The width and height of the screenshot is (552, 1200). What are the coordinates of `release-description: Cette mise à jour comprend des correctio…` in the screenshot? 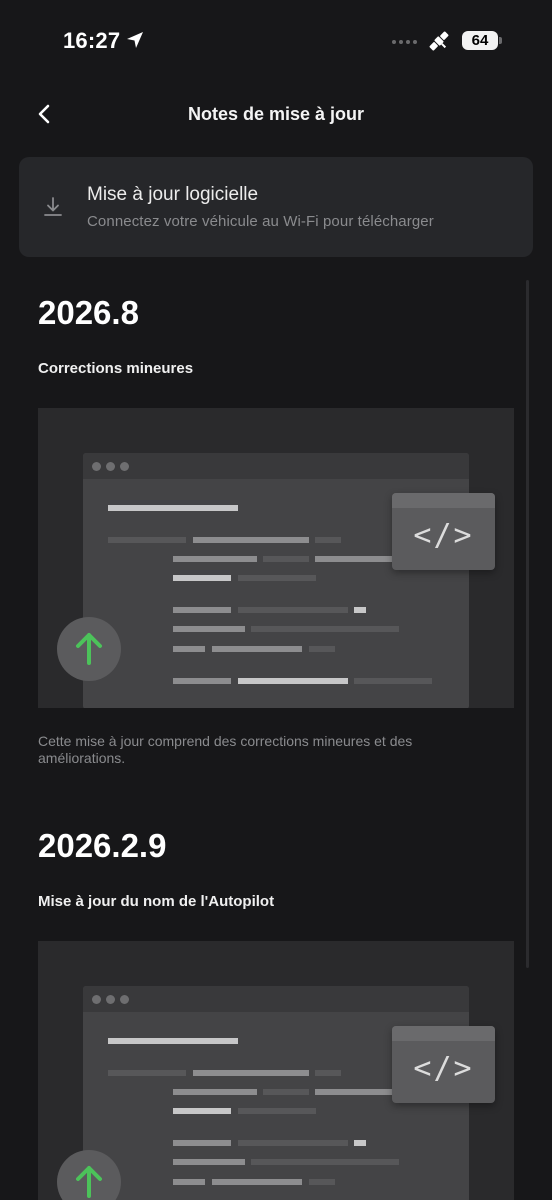 It's located at (225, 749).